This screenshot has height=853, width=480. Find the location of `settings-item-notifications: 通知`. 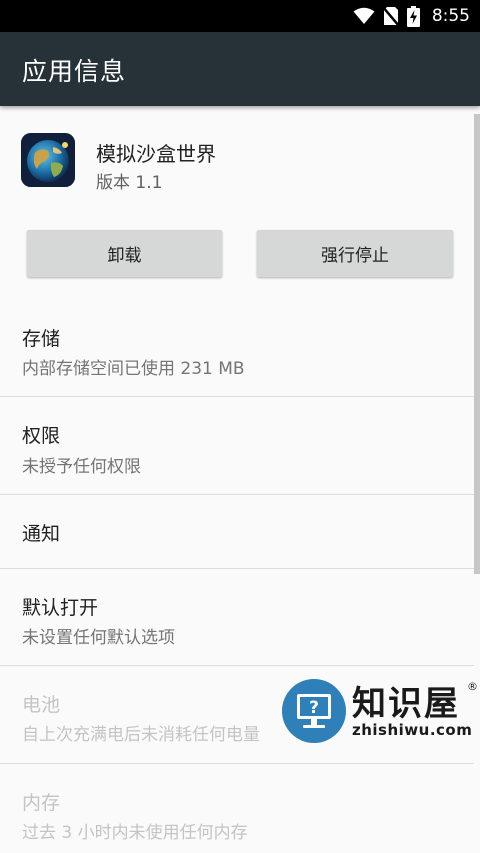

settings-item-notifications: 通知 is located at coordinates (237, 531).